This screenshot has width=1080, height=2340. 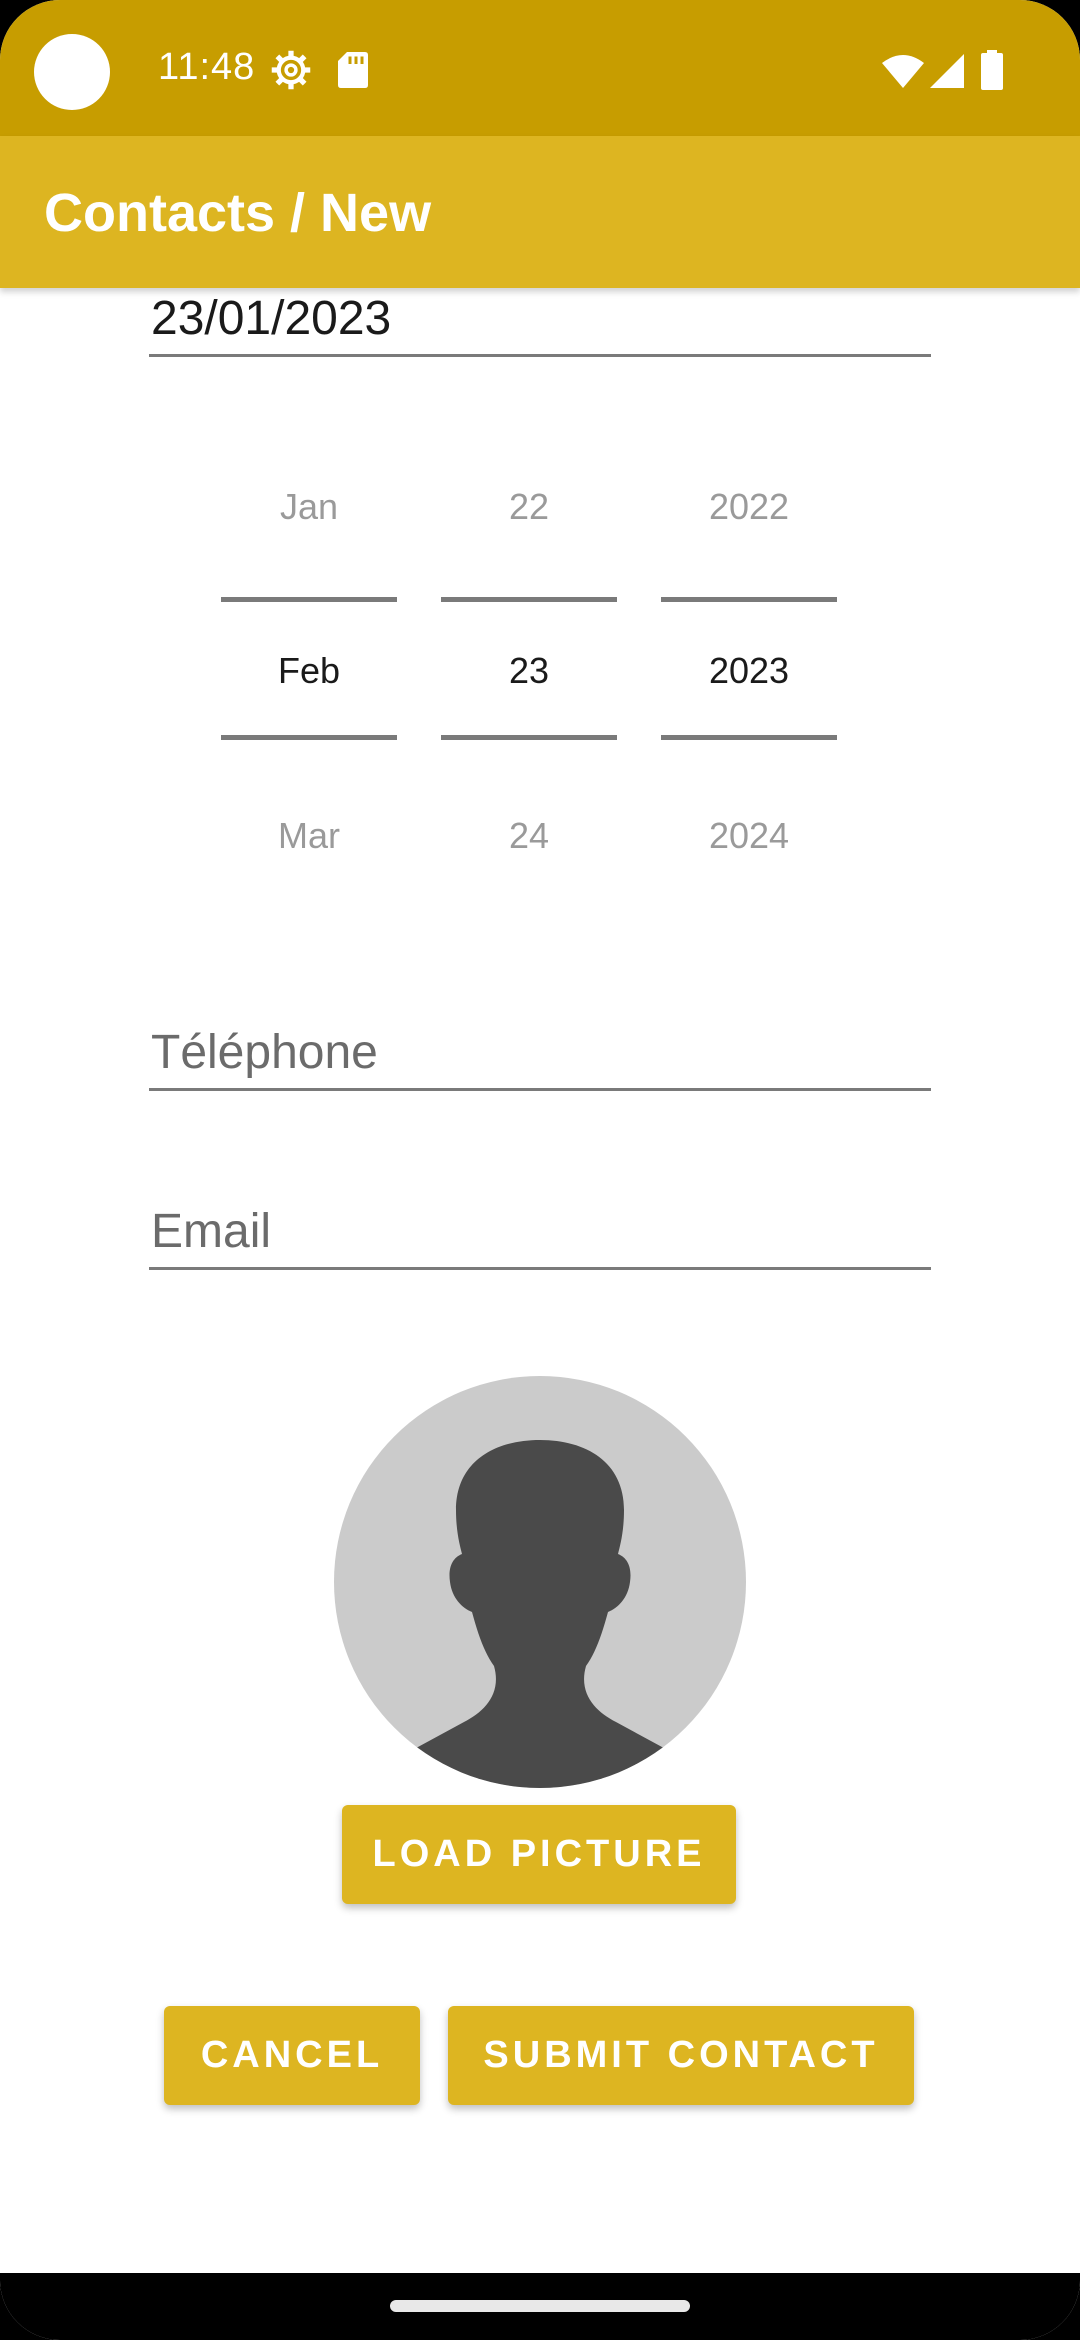 I want to click on sd-card-icon, so click(x=353, y=70).